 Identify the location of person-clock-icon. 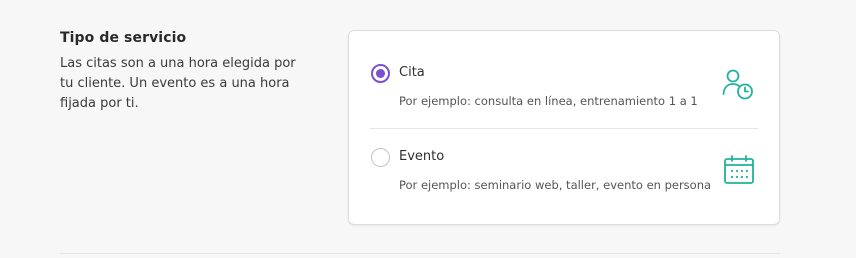
(739, 85).